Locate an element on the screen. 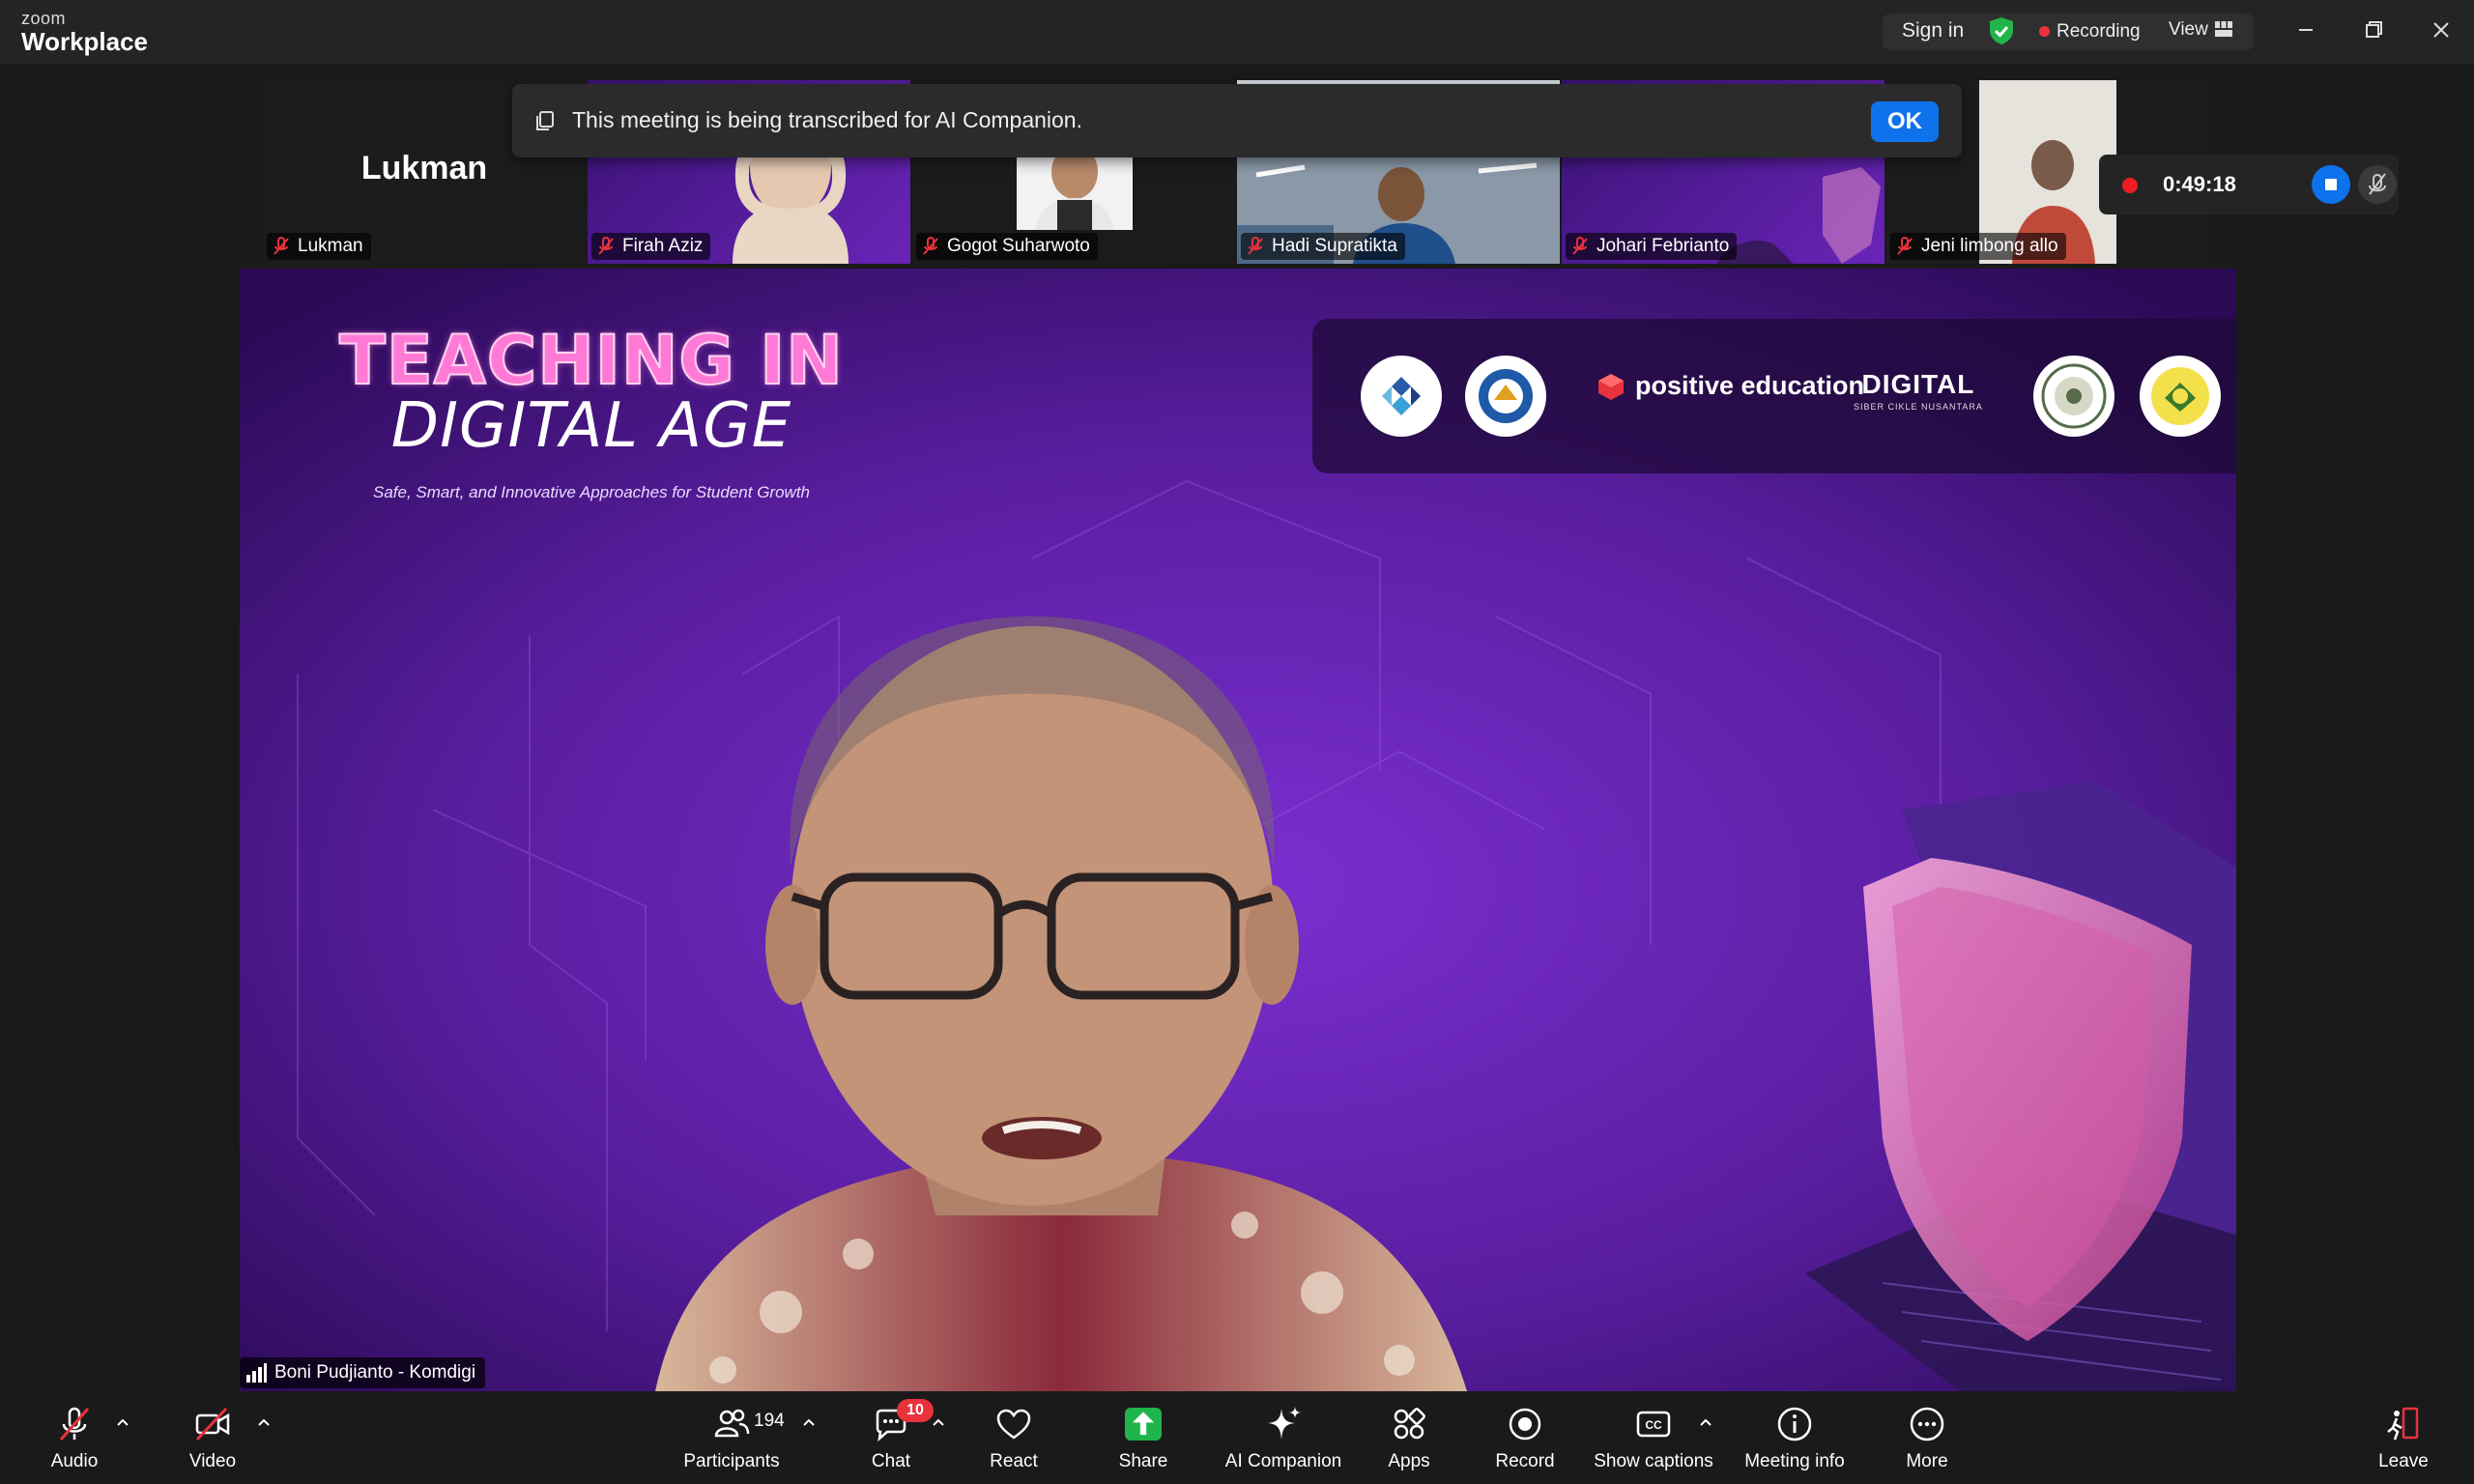 The width and height of the screenshot is (2474, 1484). view-button: View is located at coordinates (2189, 30).